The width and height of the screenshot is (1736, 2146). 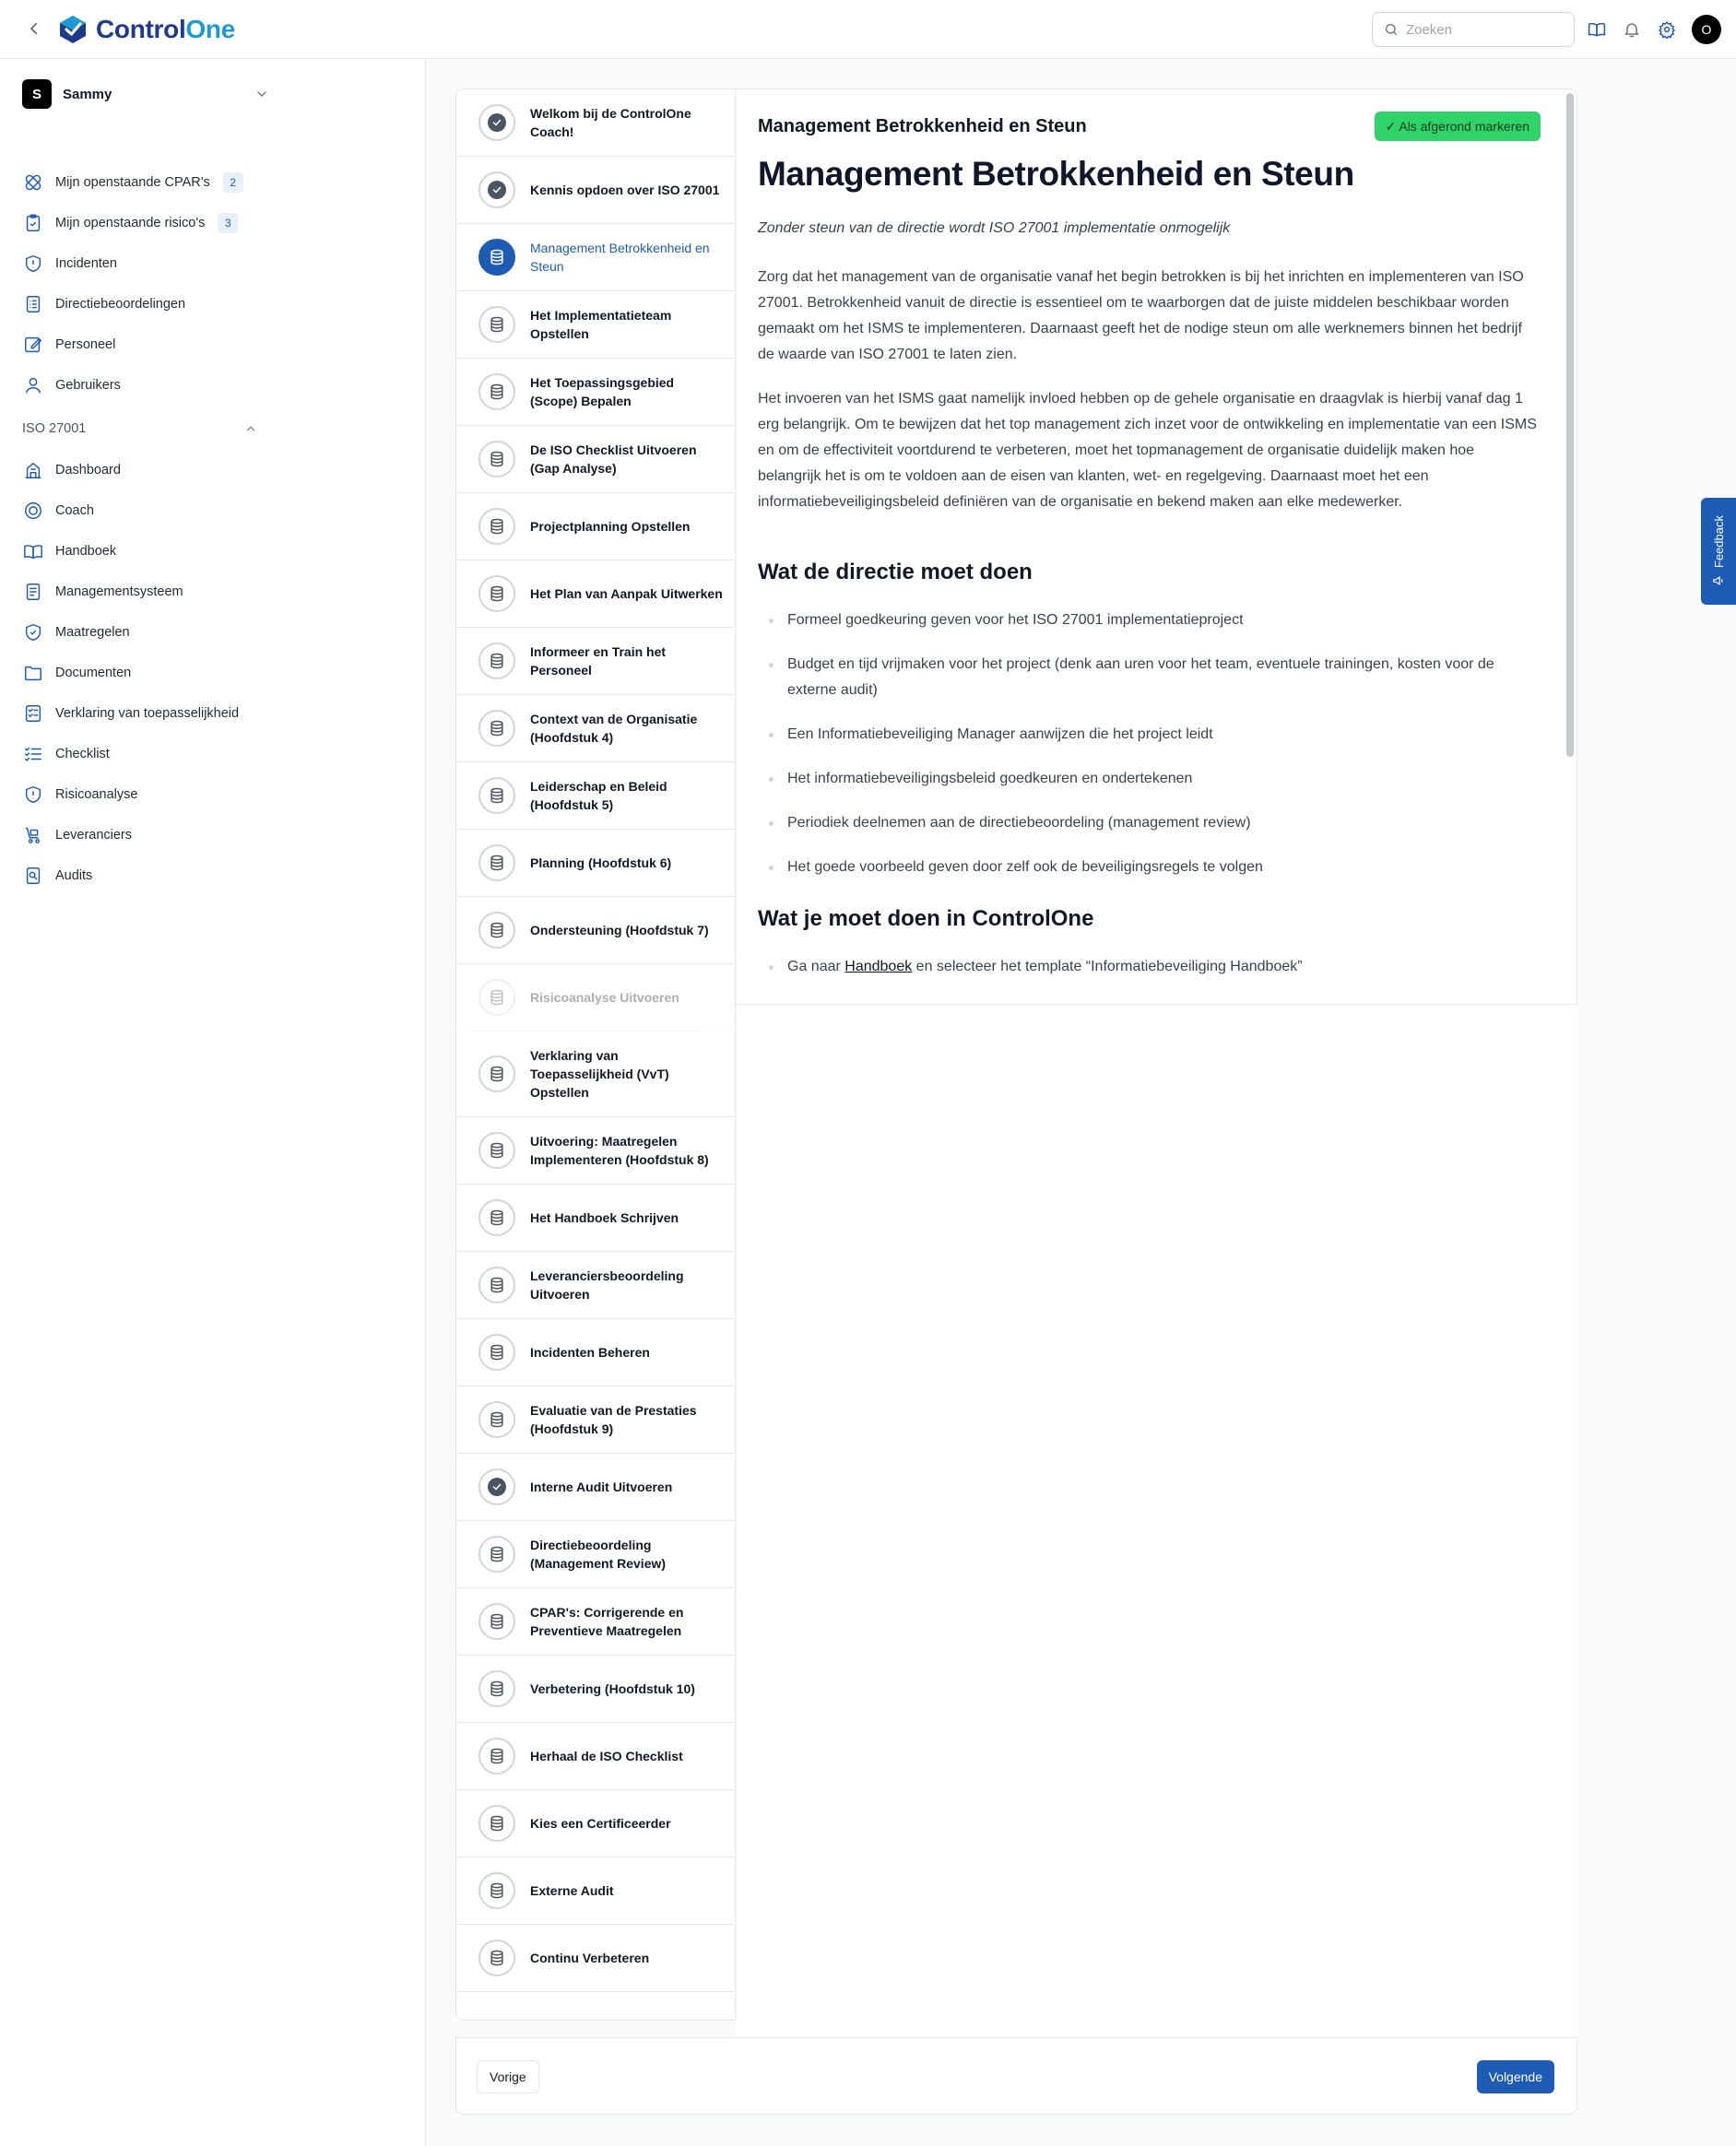 What do you see at coordinates (595, 594) in the screenshot?
I see `coach-step-item: Het Plan van Aanpak Uitwerken` at bounding box center [595, 594].